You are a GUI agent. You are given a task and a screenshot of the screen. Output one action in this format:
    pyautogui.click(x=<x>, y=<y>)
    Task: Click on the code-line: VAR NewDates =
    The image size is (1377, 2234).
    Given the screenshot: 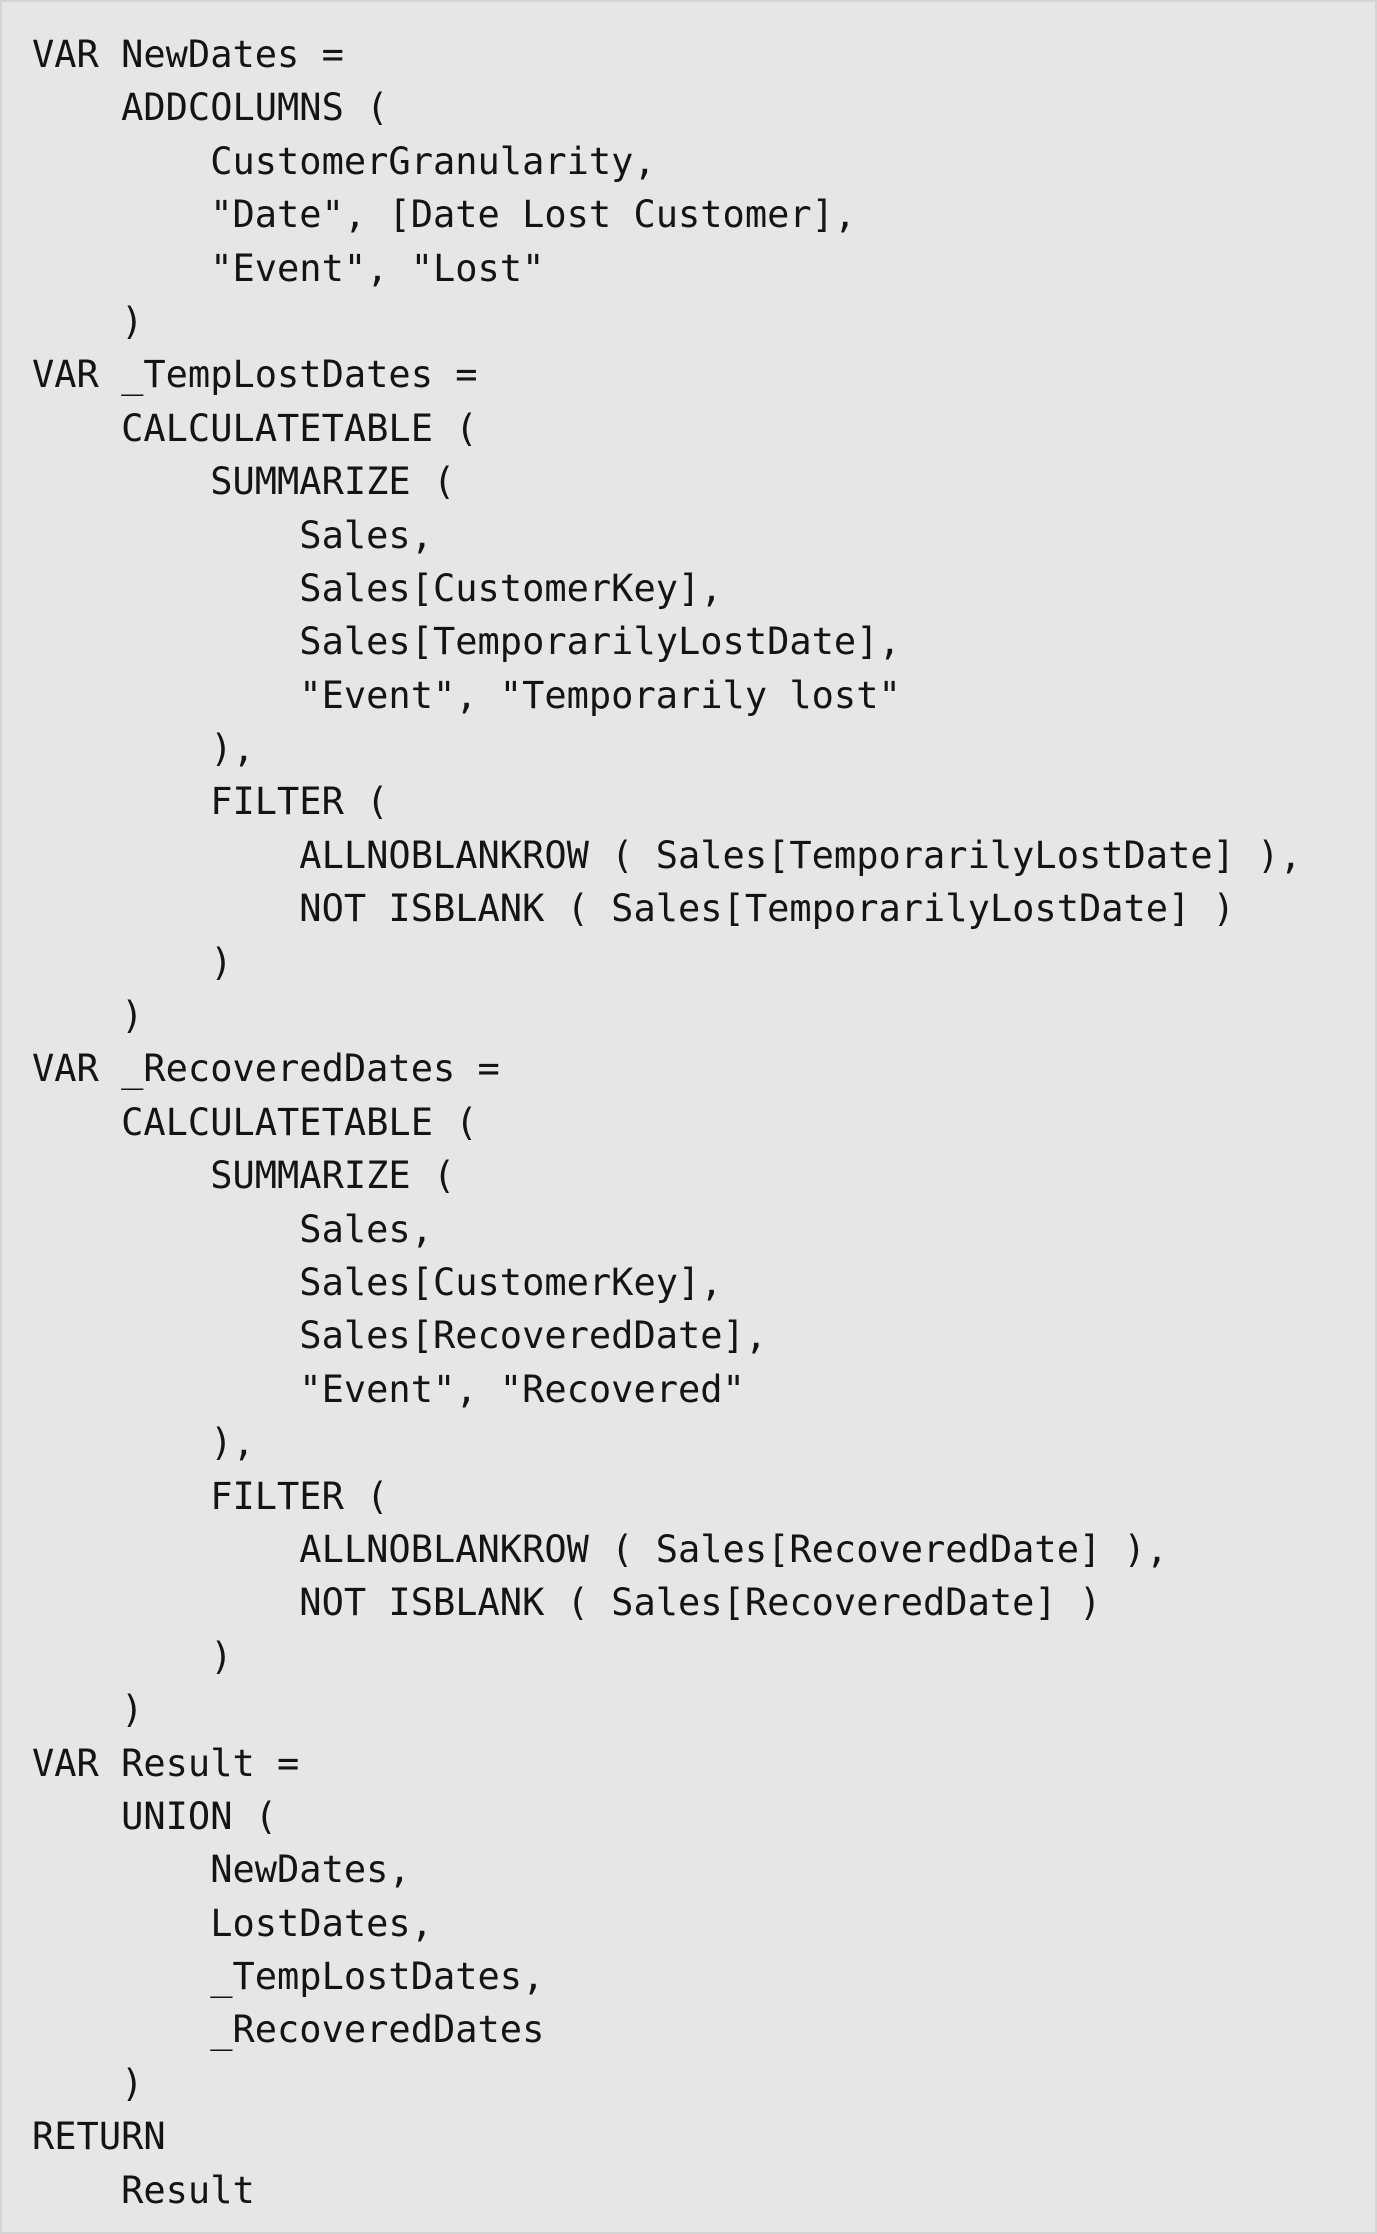 What is the action you would take?
    pyautogui.click(x=188, y=54)
    